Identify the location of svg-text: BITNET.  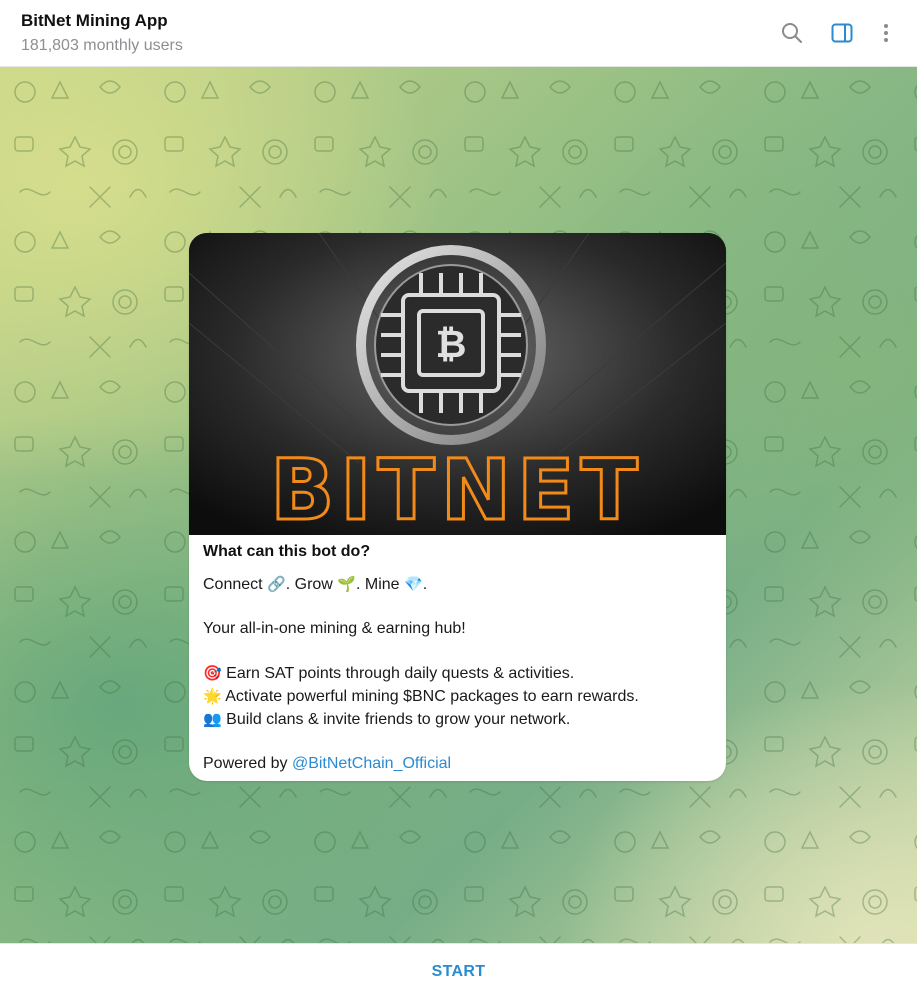
(457, 488).